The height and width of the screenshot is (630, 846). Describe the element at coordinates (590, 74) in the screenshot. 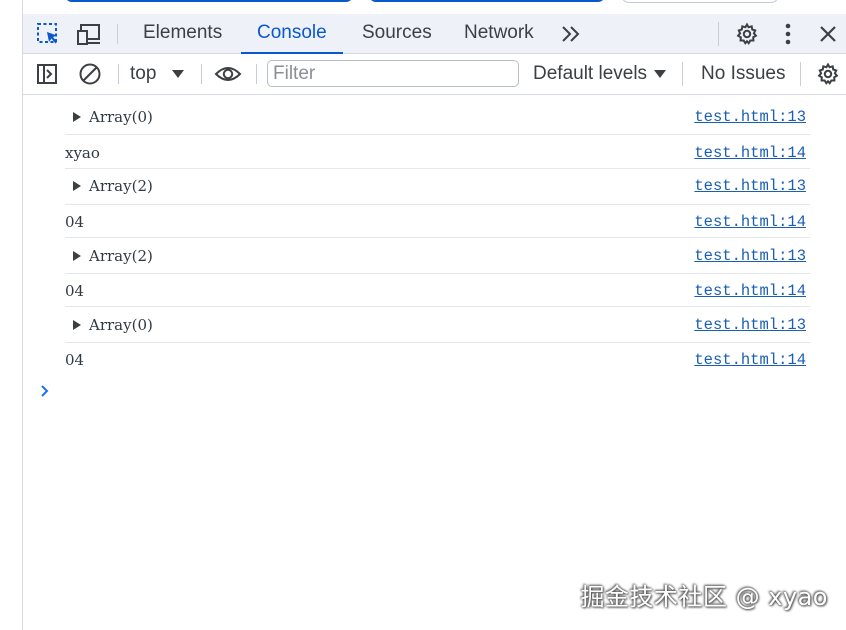

I see `log-levels-selector: Default levels` at that location.